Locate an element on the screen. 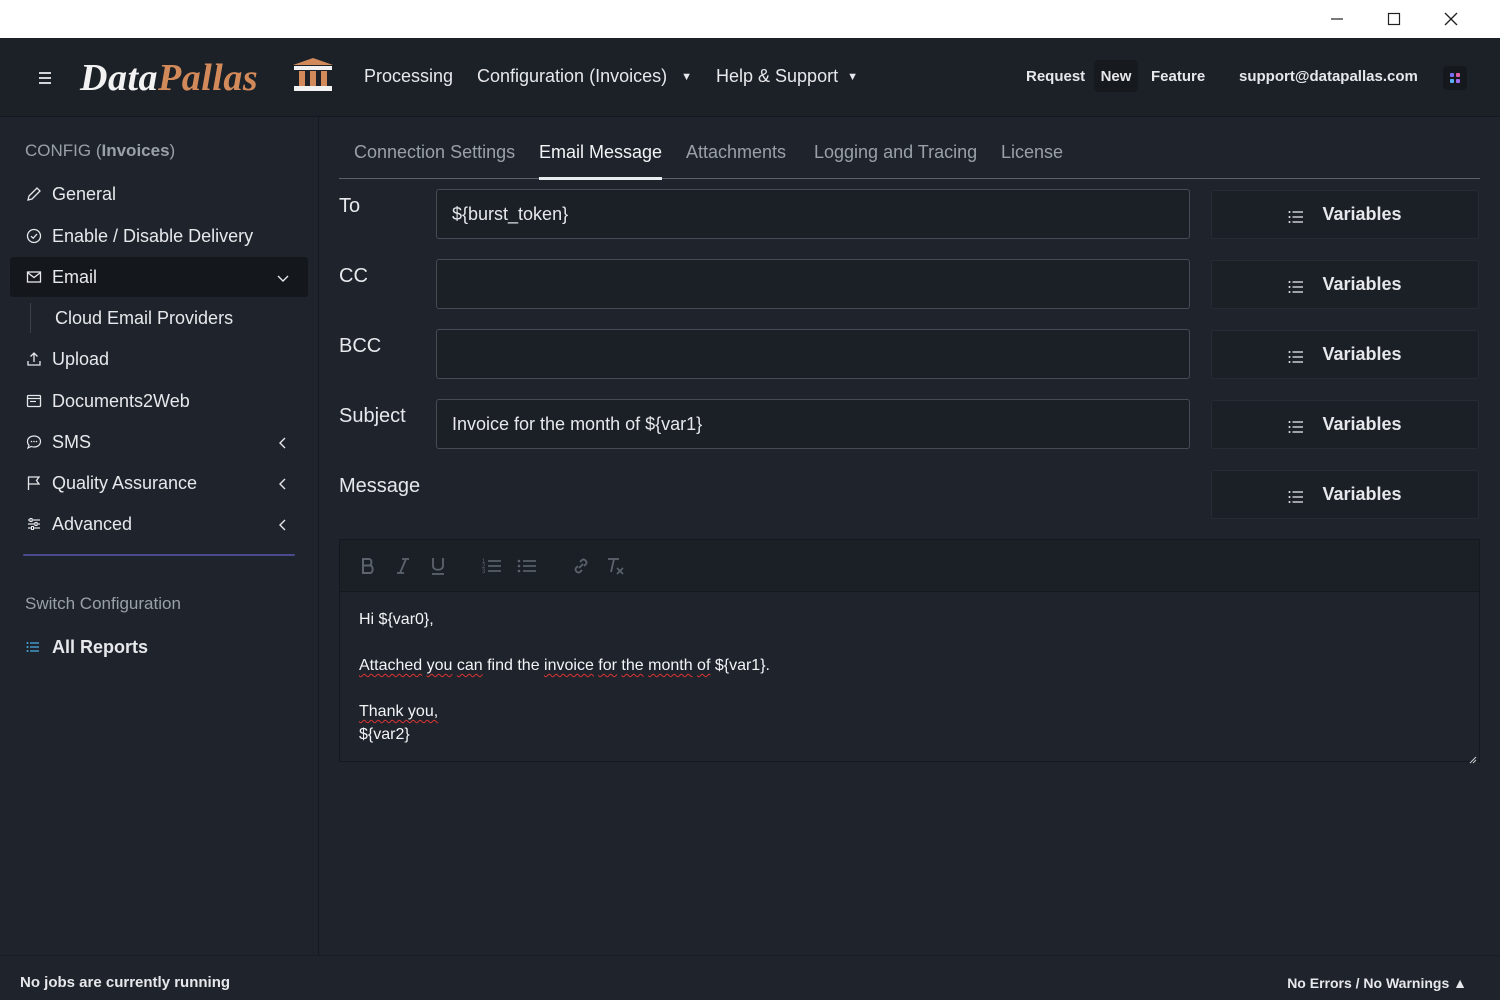  sliders-icon is located at coordinates (34, 524).